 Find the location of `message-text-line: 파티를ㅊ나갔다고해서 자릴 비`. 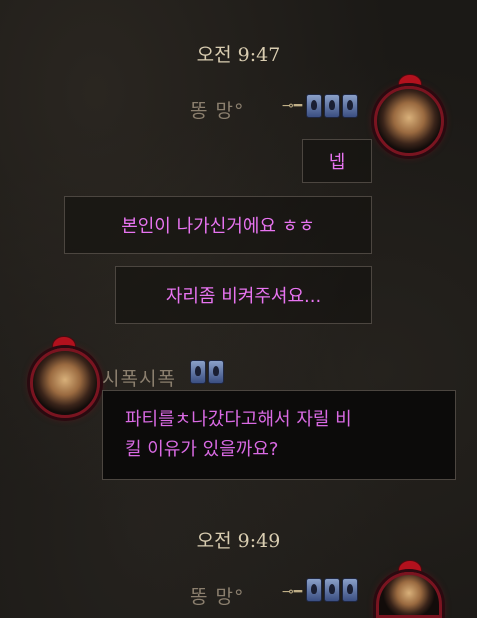

message-text-line: 파티를ㅊ나갔다고해서 자릴 비 is located at coordinates (238, 419).